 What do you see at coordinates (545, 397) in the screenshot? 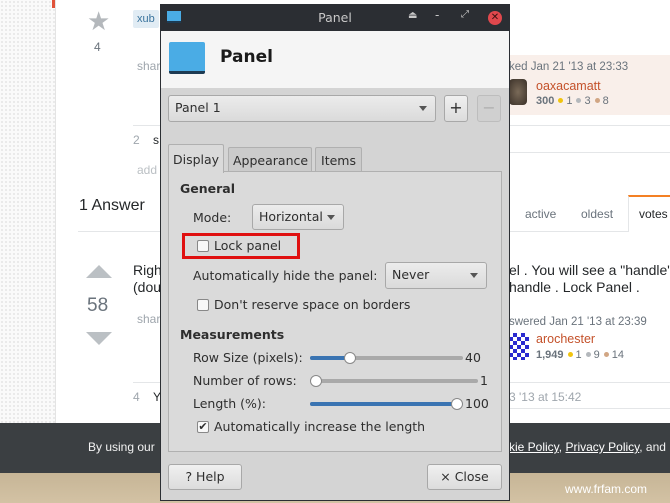
I see `comment-time: 3 '13 at 15:42` at bounding box center [545, 397].